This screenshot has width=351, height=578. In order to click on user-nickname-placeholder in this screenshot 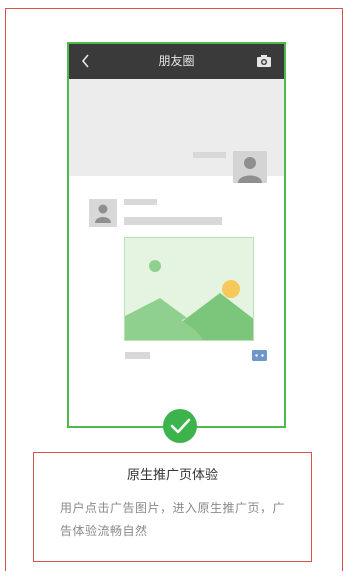, I will do `click(209, 155)`.